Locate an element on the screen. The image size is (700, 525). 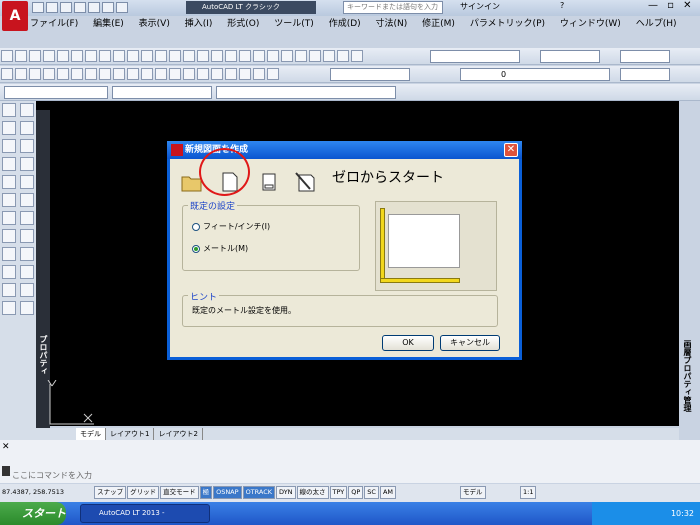
erase-icon is located at coordinates (9, 128).